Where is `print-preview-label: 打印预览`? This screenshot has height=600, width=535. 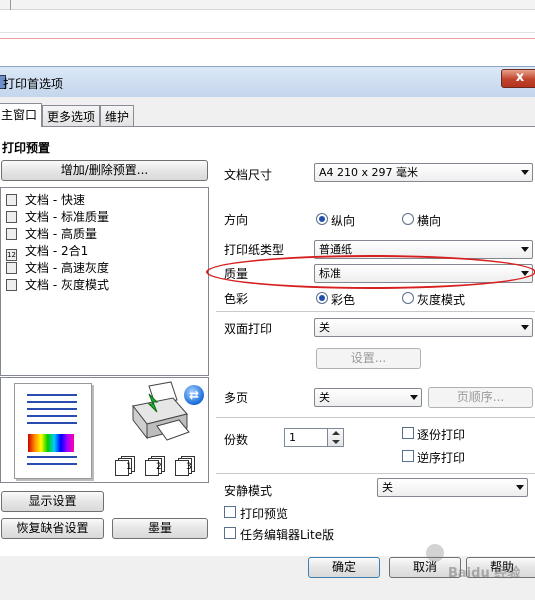
print-preview-label: 打印预览 is located at coordinates (264, 513).